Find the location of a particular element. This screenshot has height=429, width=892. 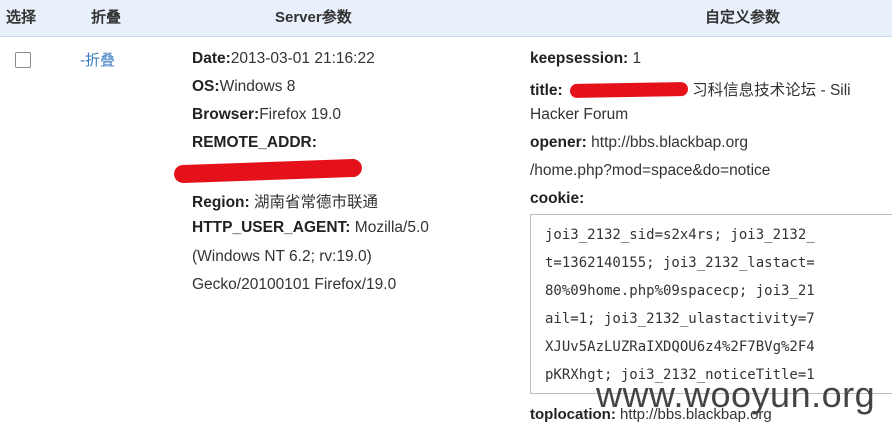

keepsession-label: keepsession: is located at coordinates (579, 58).